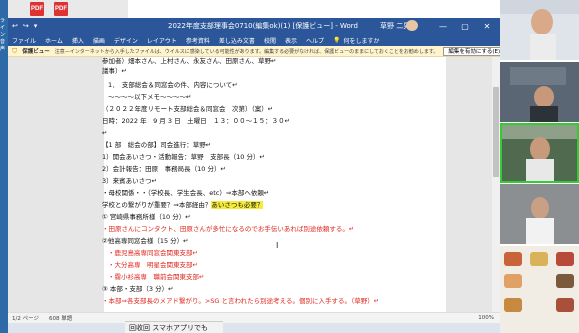  I want to click on document-title: 2022年度支部理事会0710(編集ok)(1) [保護ビュー] - Word, so click(263, 26).